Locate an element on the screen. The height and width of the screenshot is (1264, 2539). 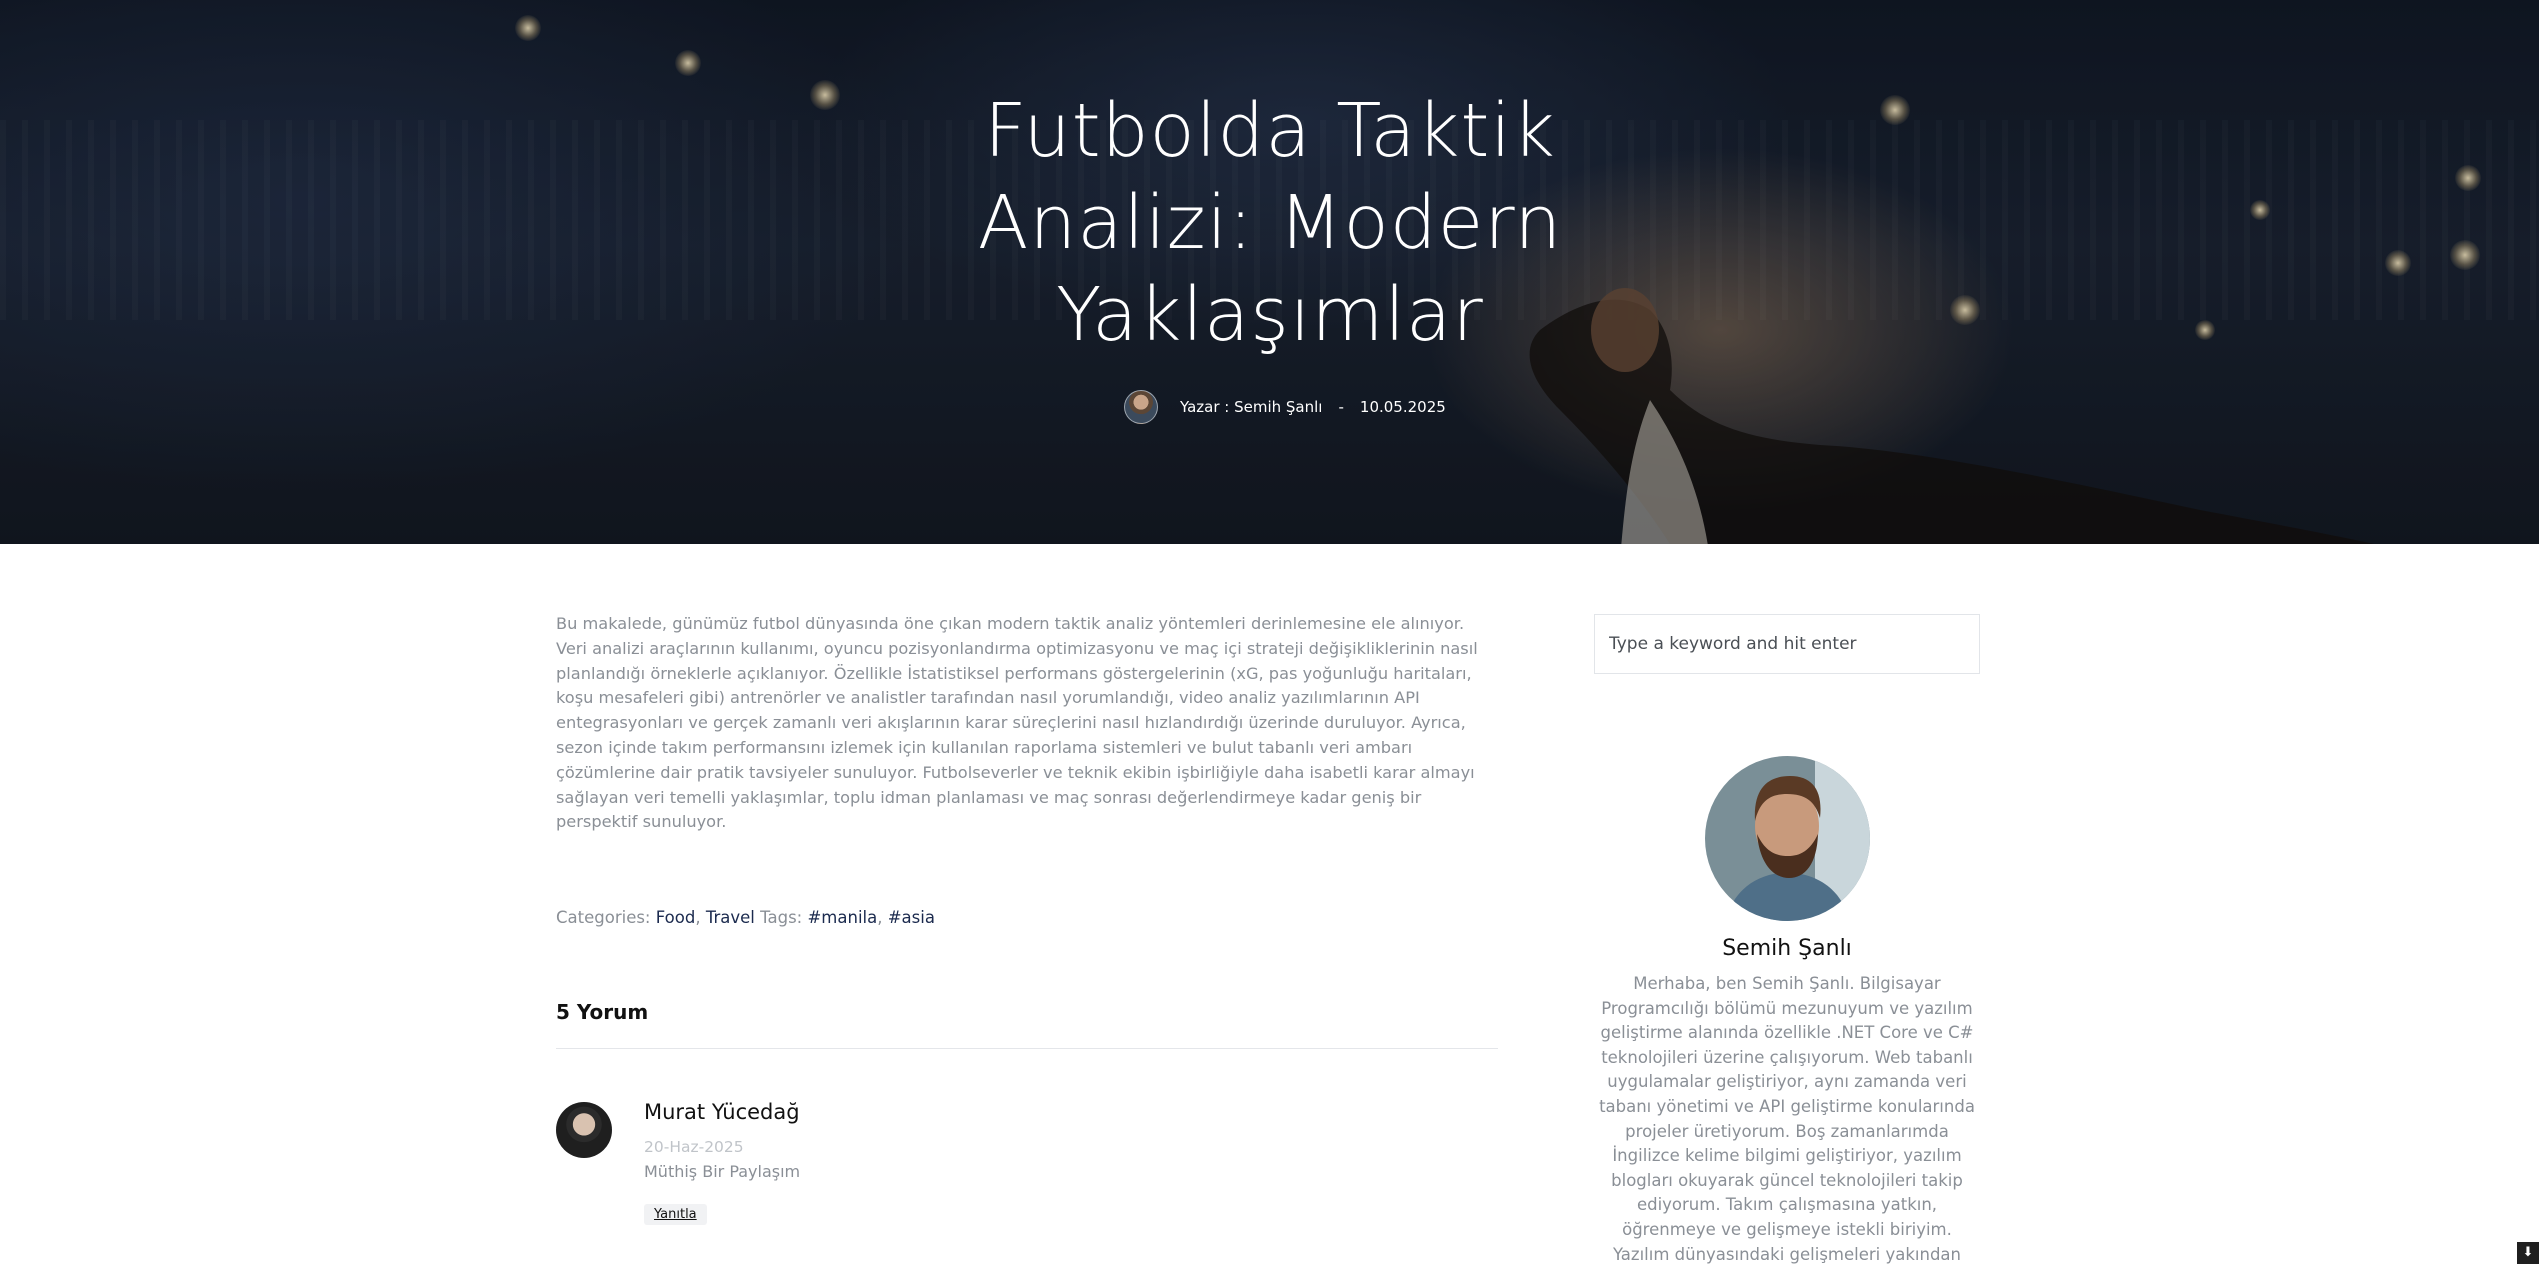
commenter-name: Murat Yücedağ is located at coordinates (722, 1112).